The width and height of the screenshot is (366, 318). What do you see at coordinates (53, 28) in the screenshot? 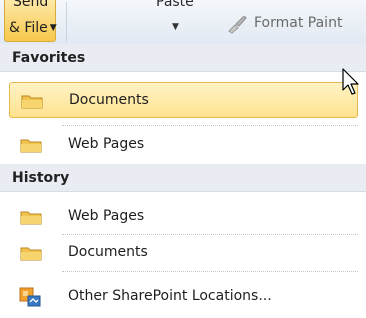
I see `dropdown-arrow-icon: ▼` at bounding box center [53, 28].